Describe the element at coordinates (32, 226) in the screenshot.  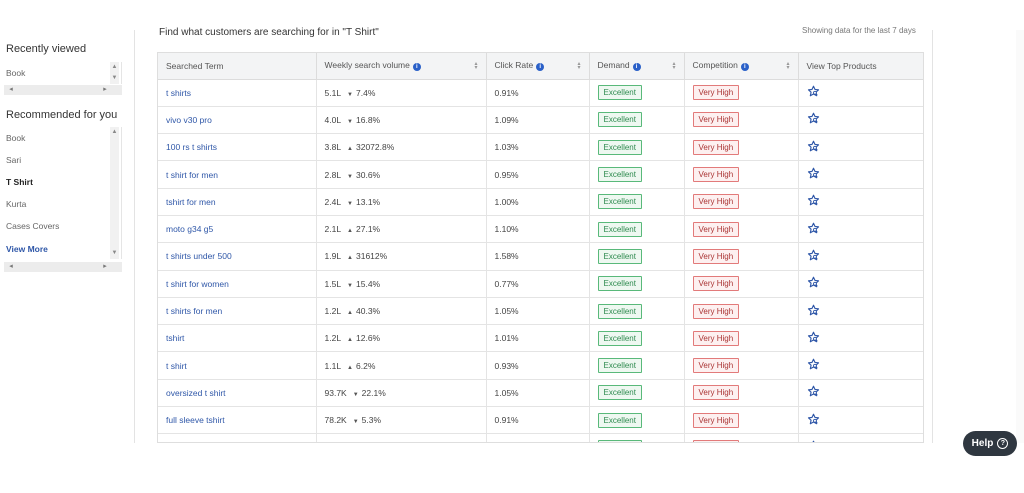
I see `recommended-item-cases-covers: Cases Covers` at that location.